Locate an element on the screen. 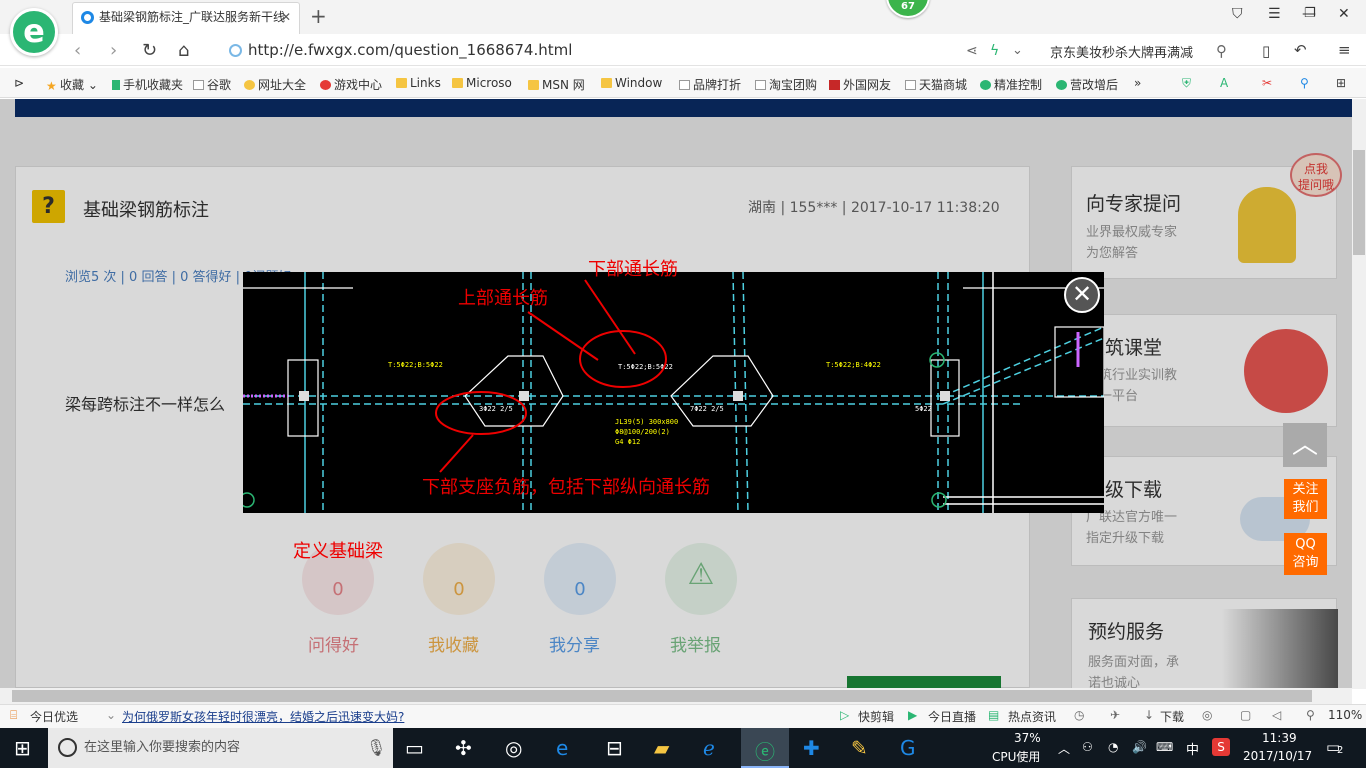 Image resolution: width=1366 pixels, height=768 pixels. cad-label: 5Φ22 is located at coordinates (923, 409).